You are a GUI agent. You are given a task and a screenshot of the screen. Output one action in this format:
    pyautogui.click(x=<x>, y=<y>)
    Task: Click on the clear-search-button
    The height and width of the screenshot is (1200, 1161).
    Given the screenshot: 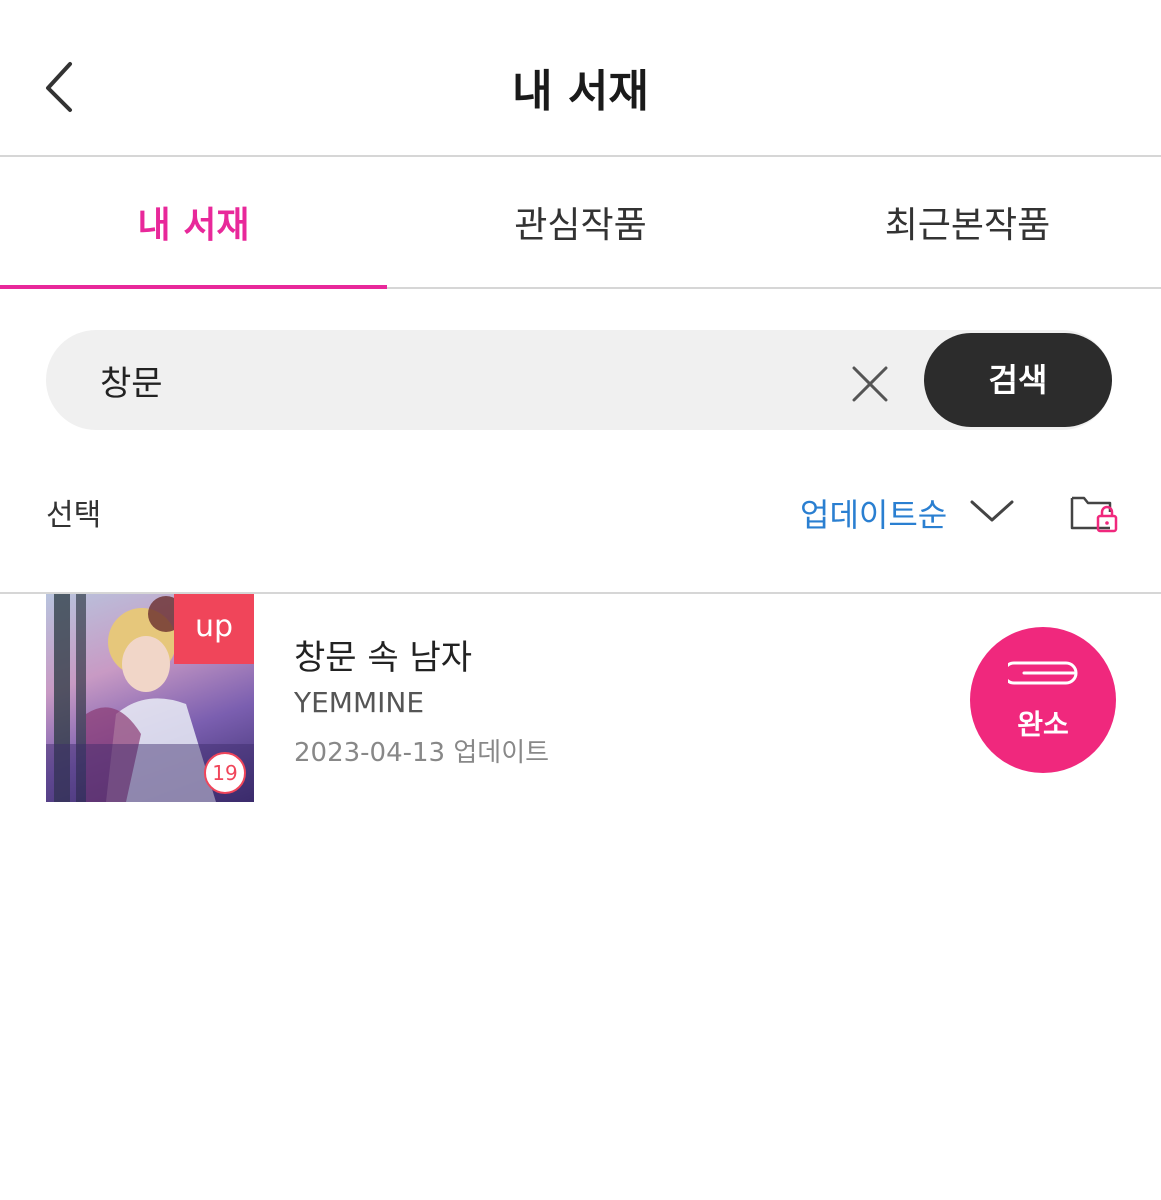 What is the action you would take?
    pyautogui.click(x=870, y=384)
    